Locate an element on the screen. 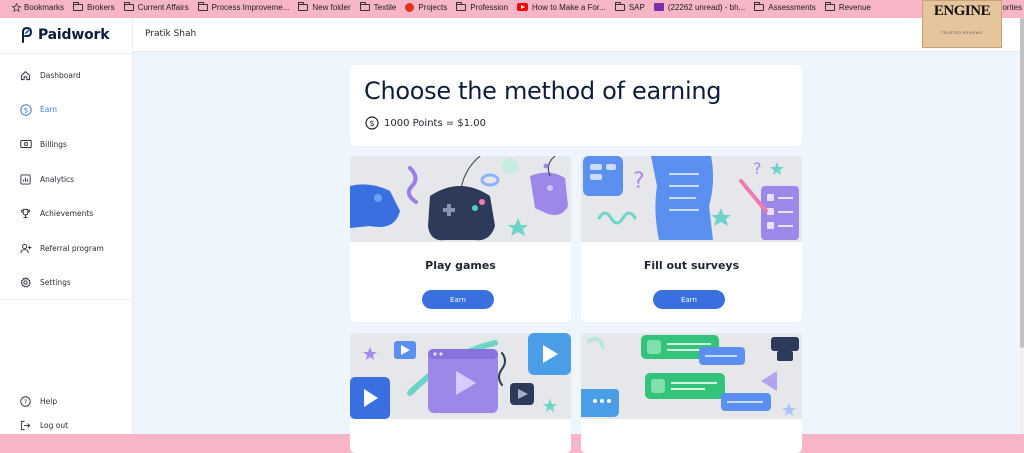 The width and height of the screenshot is (1024, 453). bookmark-profession: Profession is located at coordinates (482, 6).